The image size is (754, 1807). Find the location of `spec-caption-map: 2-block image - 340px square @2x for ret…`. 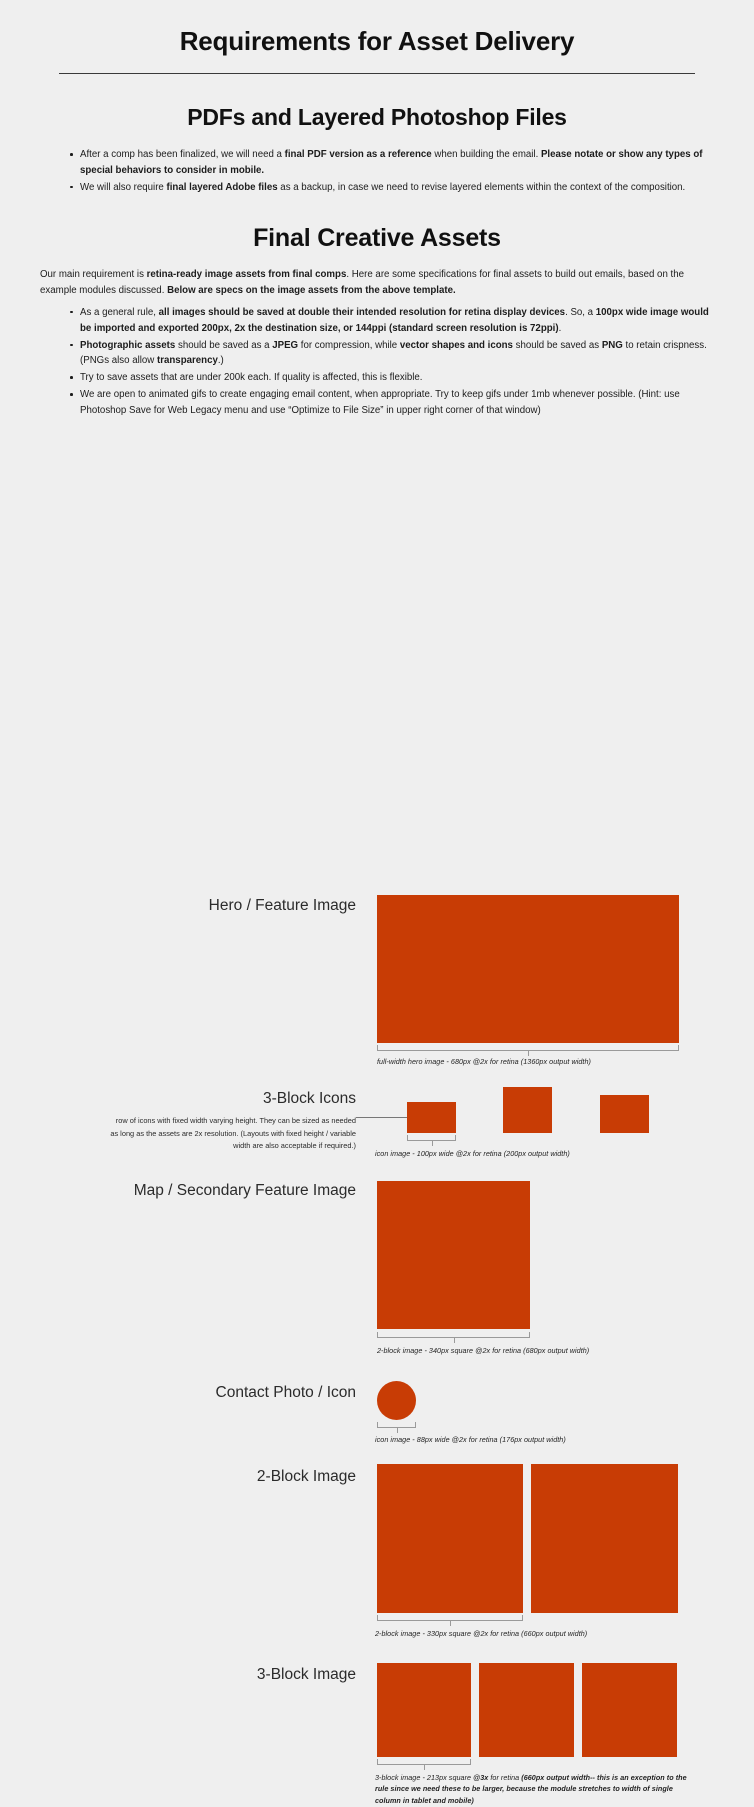

spec-caption-map: 2-block image - 340px square @2x for ret… is located at coordinates (483, 1350).